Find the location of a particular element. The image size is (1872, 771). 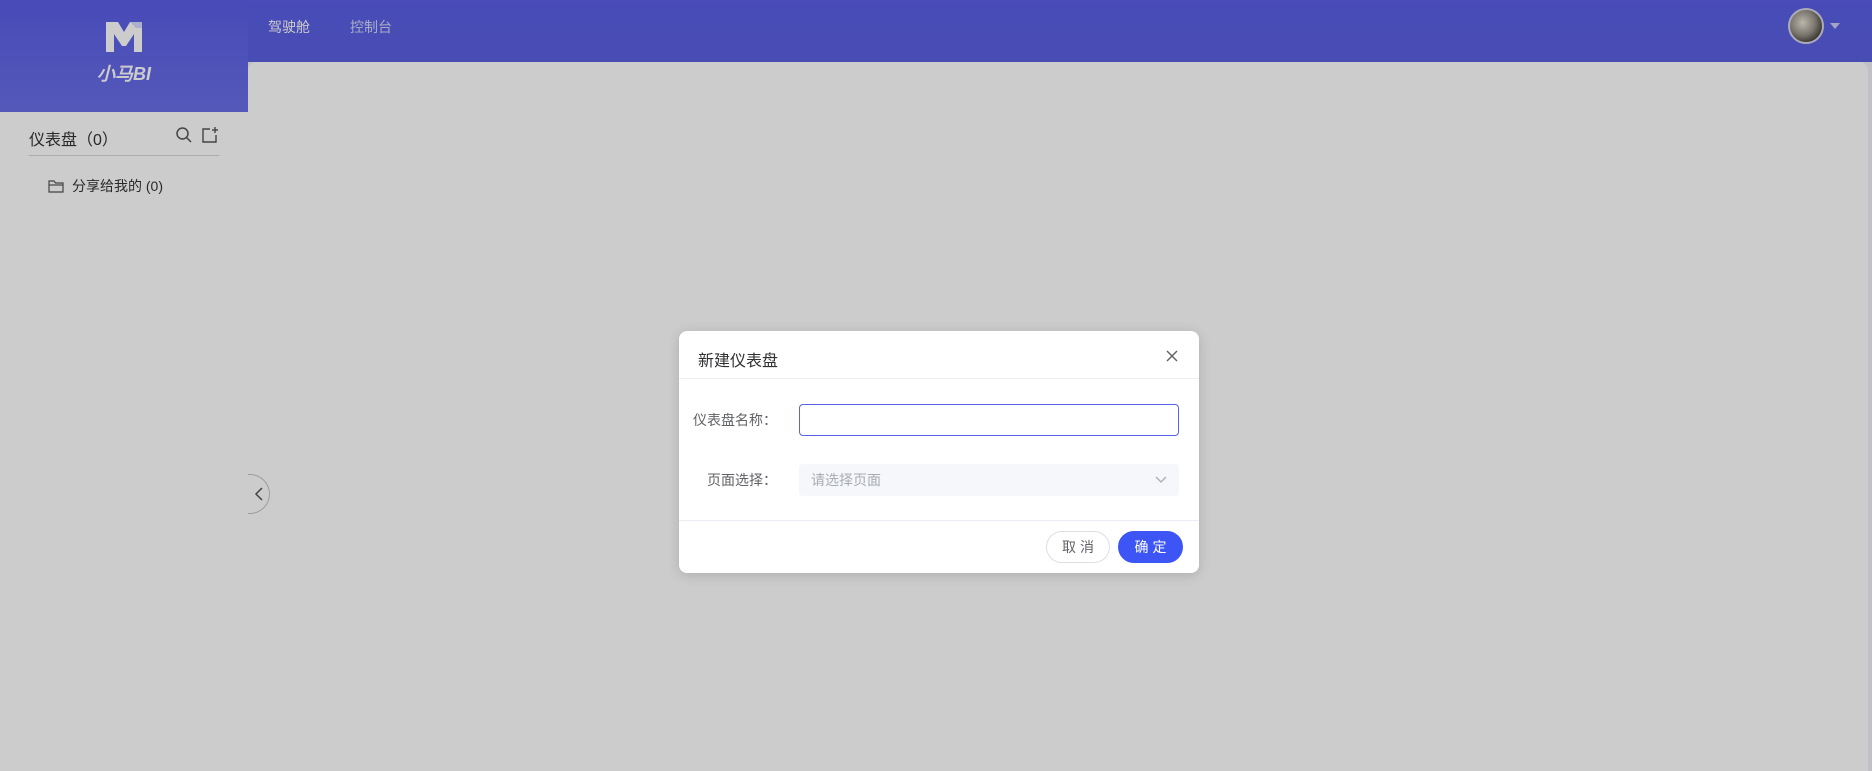

form-row-page: 页面选择： 请选择页面 is located at coordinates (939, 480).